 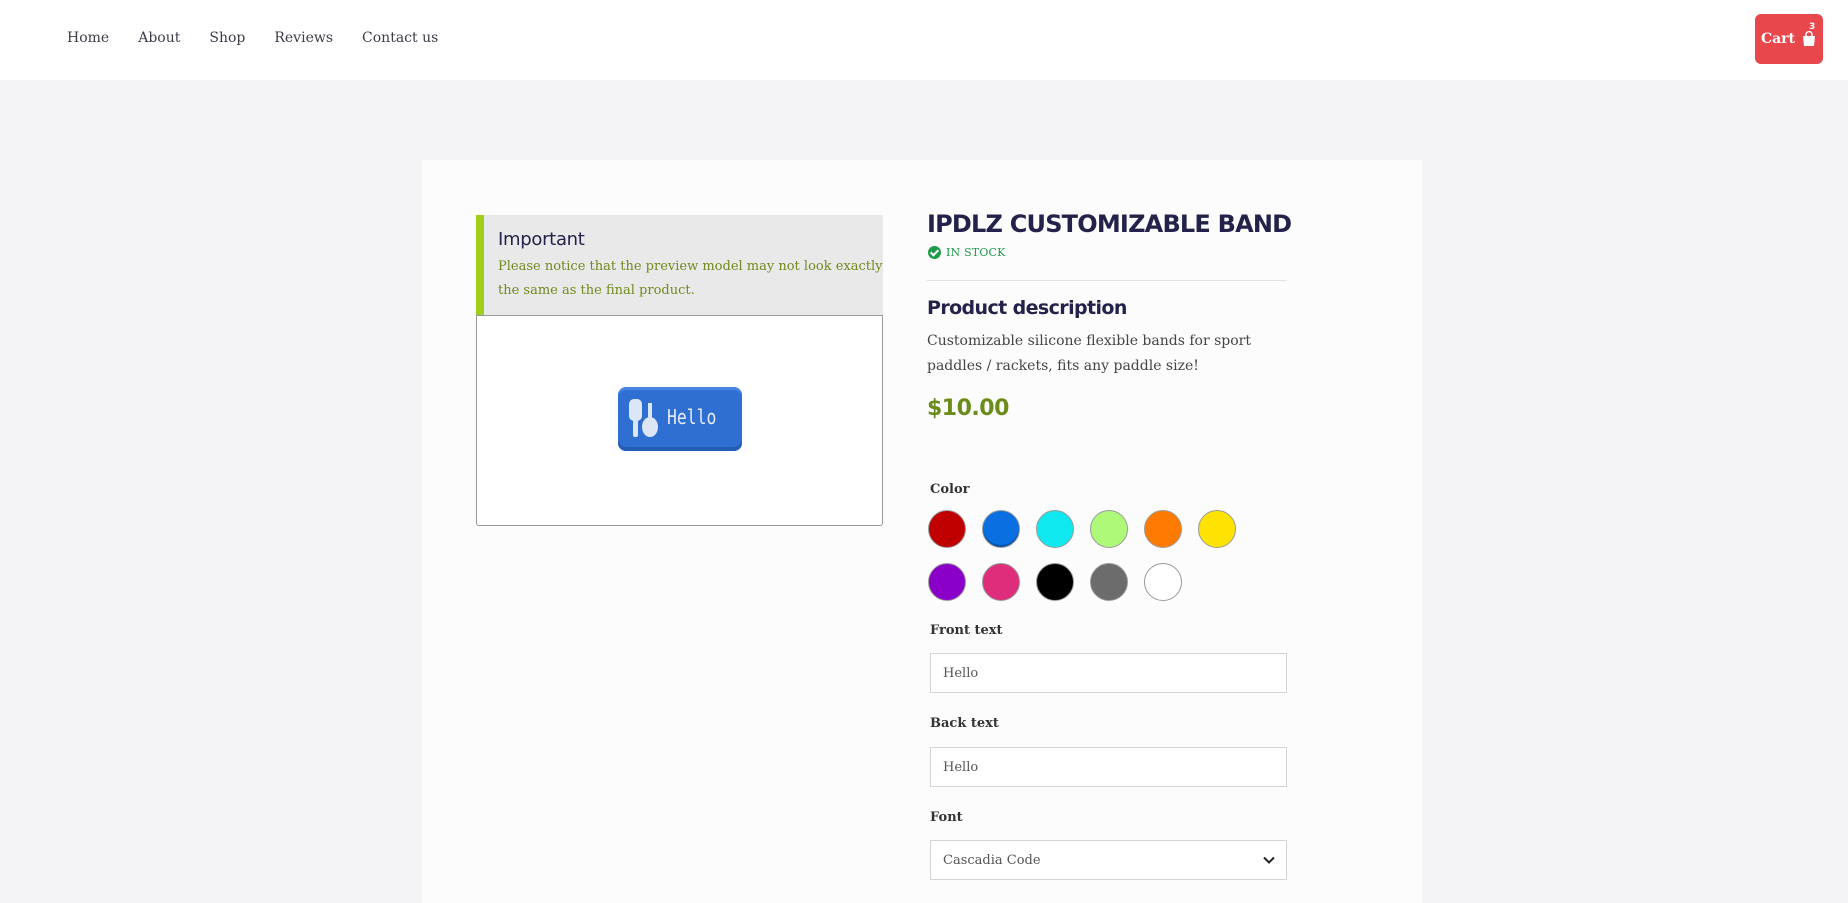 I want to click on chevron-down-icon, so click(x=1269, y=860).